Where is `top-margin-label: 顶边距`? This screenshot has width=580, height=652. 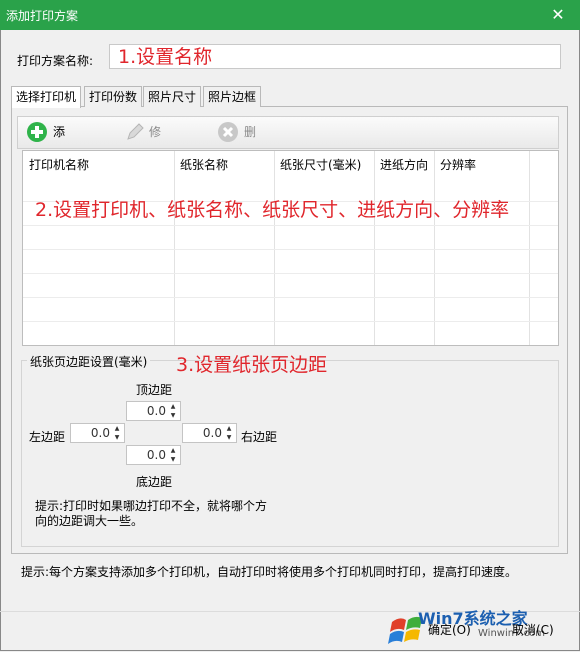
top-margin-label: 顶边距 is located at coordinates (154, 390).